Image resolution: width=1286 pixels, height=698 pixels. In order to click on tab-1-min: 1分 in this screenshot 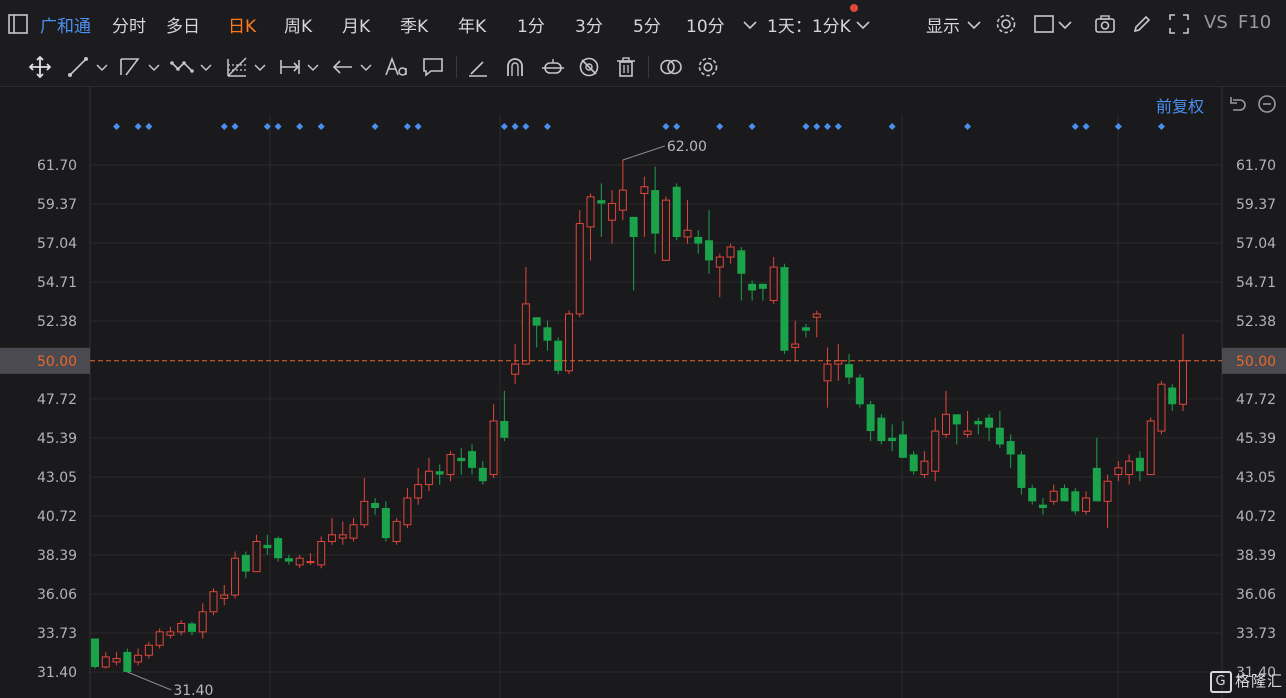, I will do `click(531, 24)`.